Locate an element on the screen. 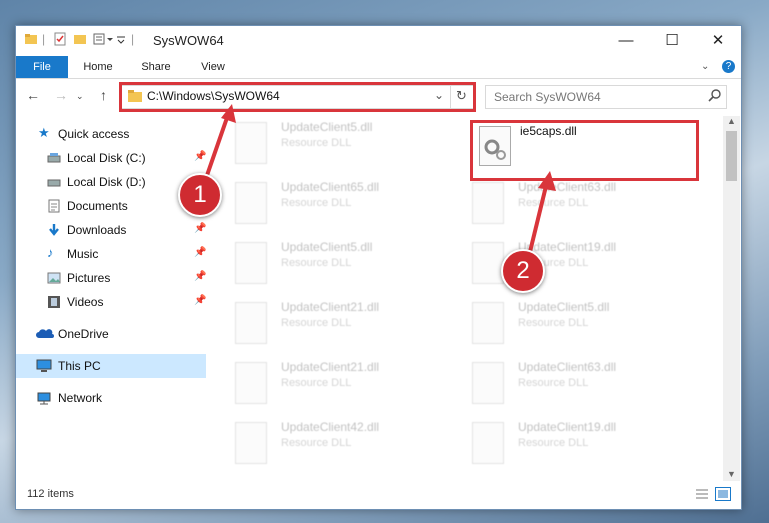  step-1-badge: 1 is located at coordinates (200, 195).